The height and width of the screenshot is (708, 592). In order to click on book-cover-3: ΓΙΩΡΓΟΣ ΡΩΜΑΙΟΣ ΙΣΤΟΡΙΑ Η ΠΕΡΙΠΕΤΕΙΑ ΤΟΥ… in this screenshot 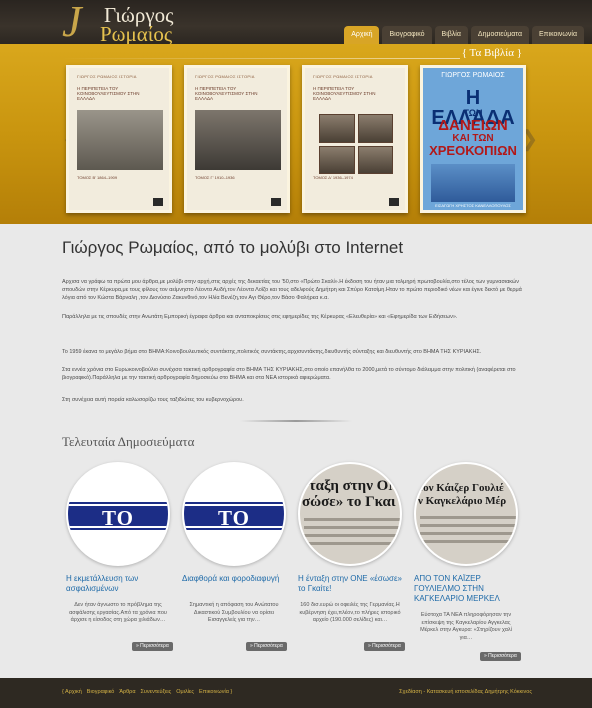, I will do `click(355, 139)`.